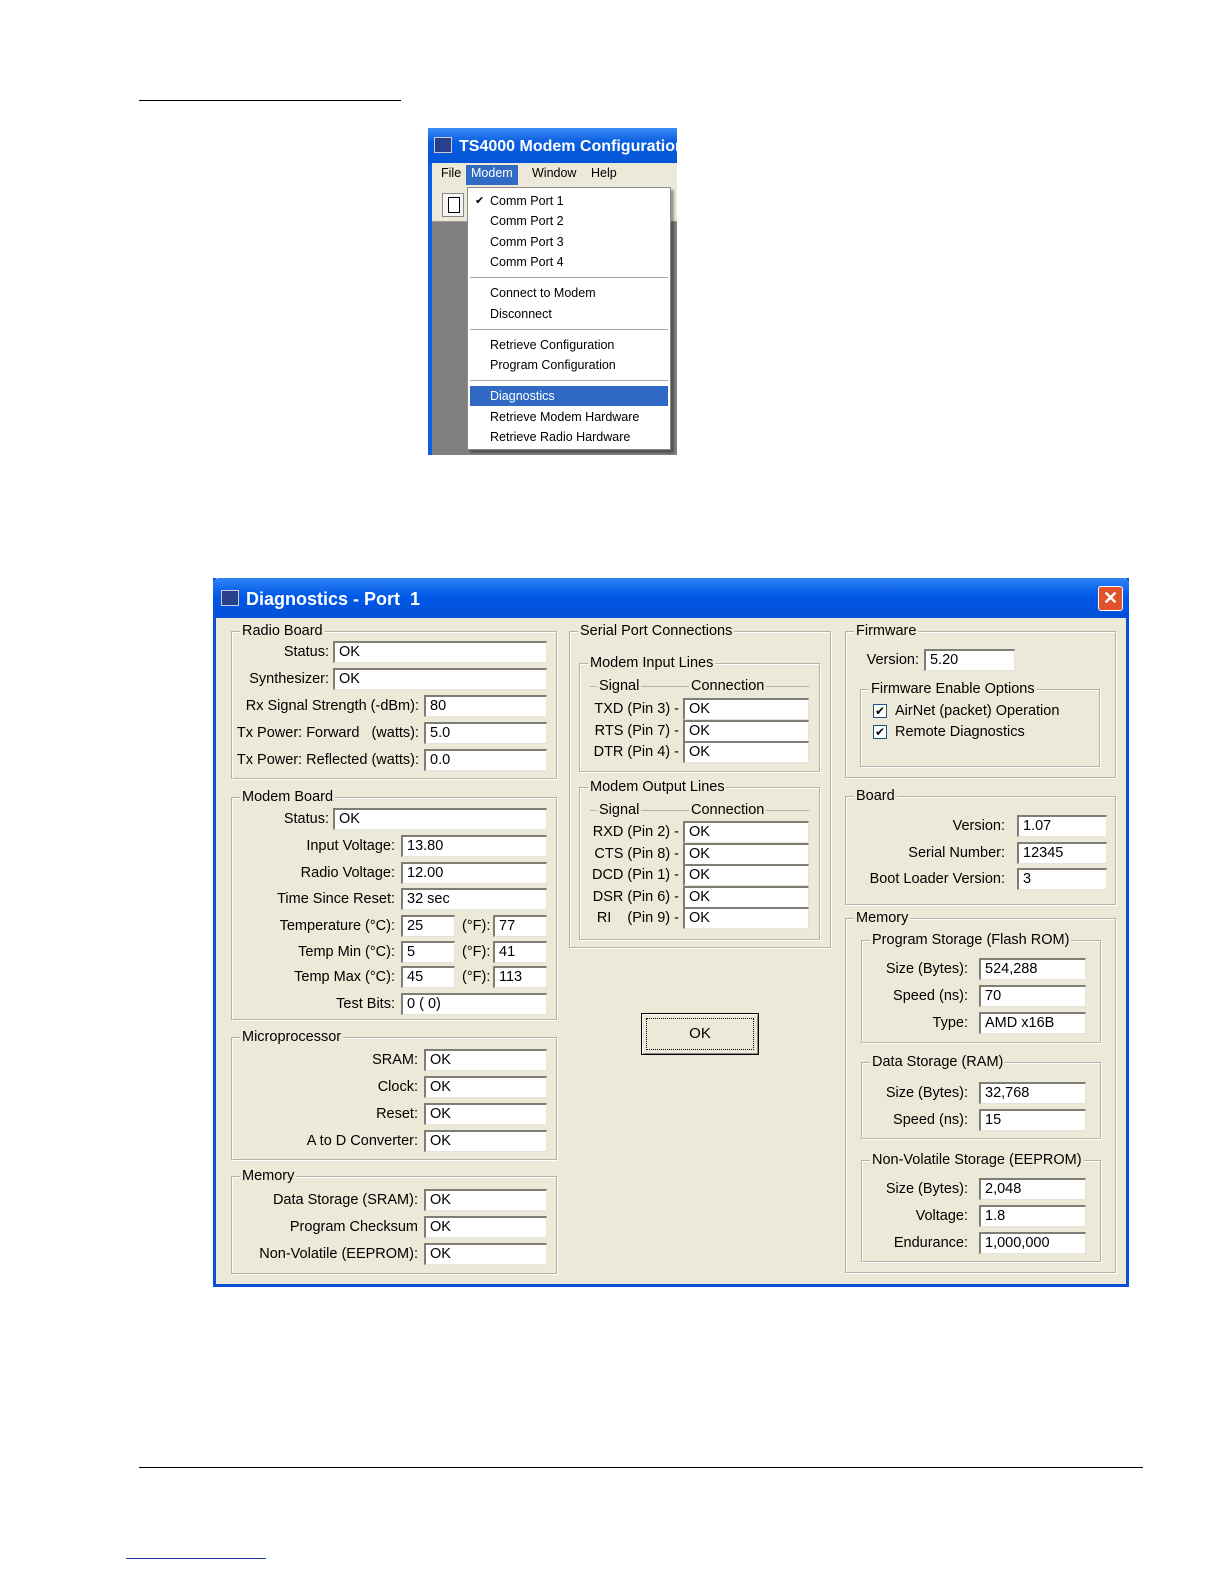 Image resolution: width=1224 pixels, height=1584 pixels. What do you see at coordinates (350, 846) in the screenshot?
I see `modem-1-label: Input Voltage:` at bounding box center [350, 846].